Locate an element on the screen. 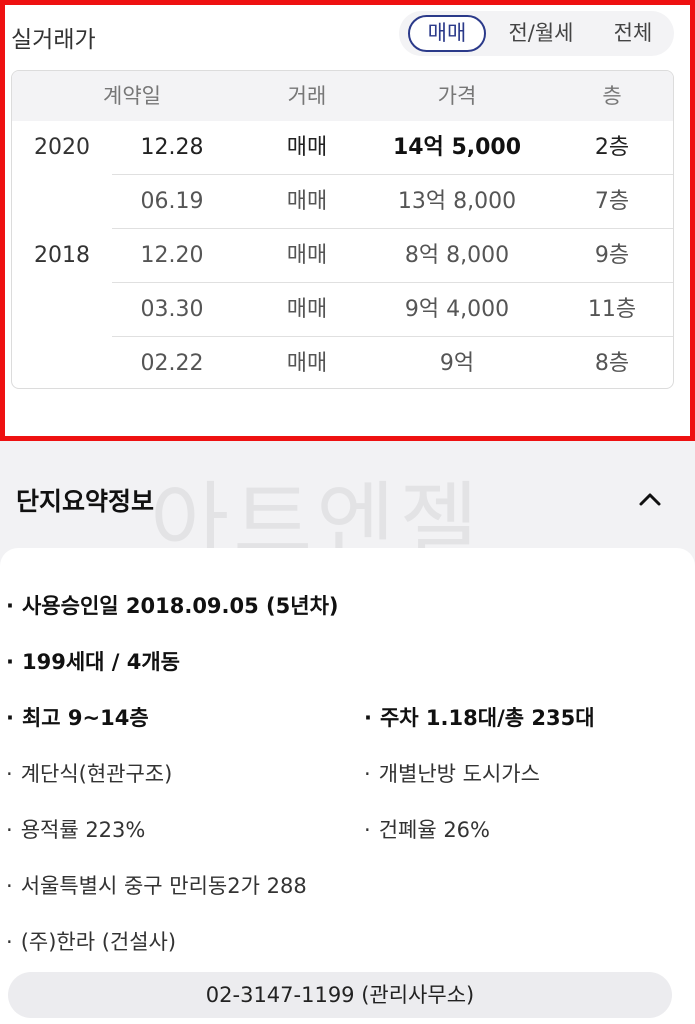 The width and height of the screenshot is (695, 1024). row-price: 9억 is located at coordinates (457, 363).